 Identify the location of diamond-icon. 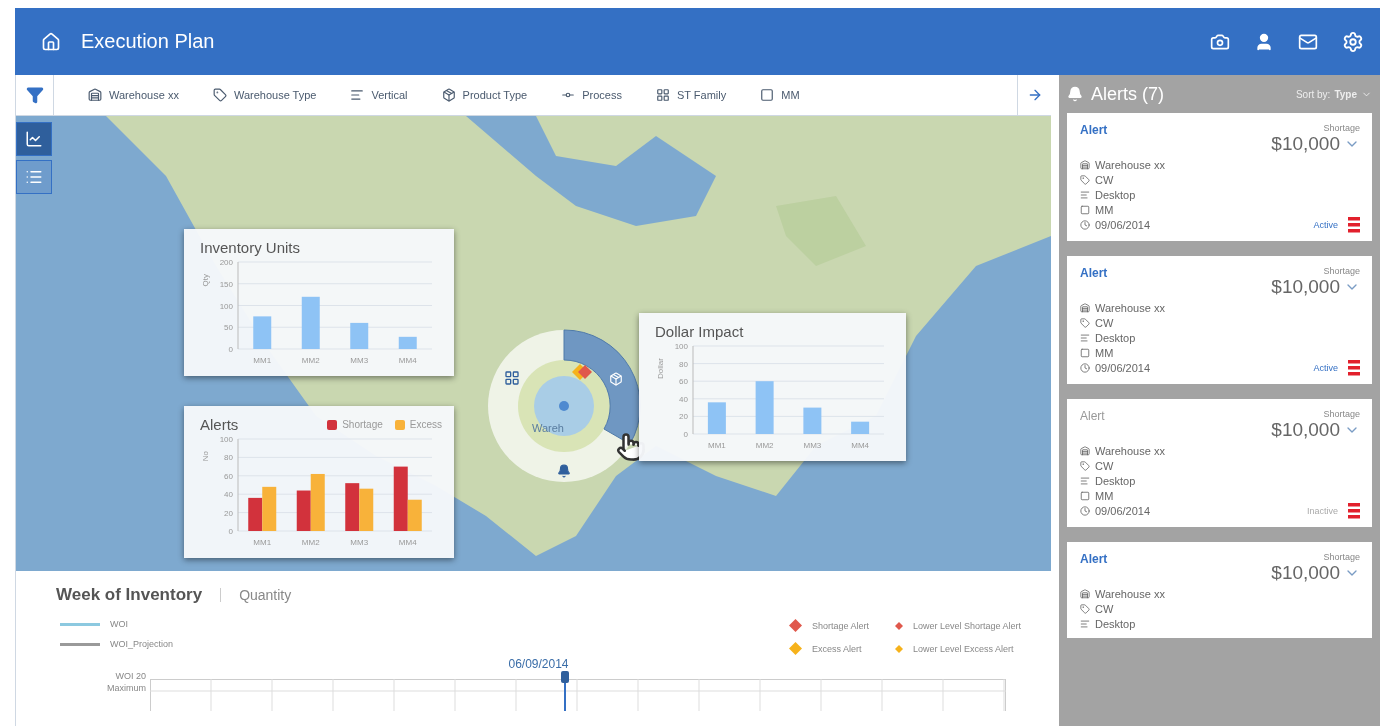
(585, 372).